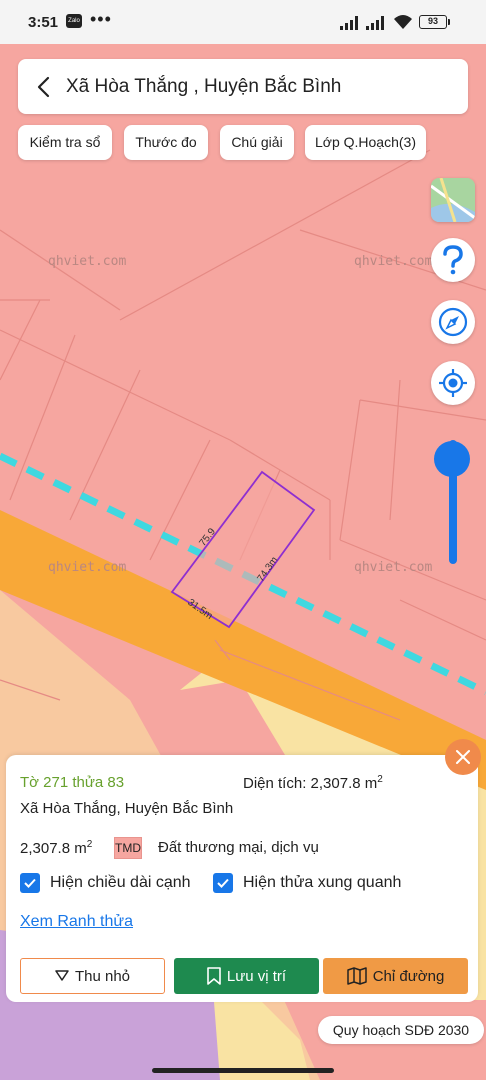 The height and width of the screenshot is (1080, 486). What do you see at coordinates (120, 882) in the screenshot?
I see `show-edge-lengths-label: Hiện chiều dài cạnh` at bounding box center [120, 882].